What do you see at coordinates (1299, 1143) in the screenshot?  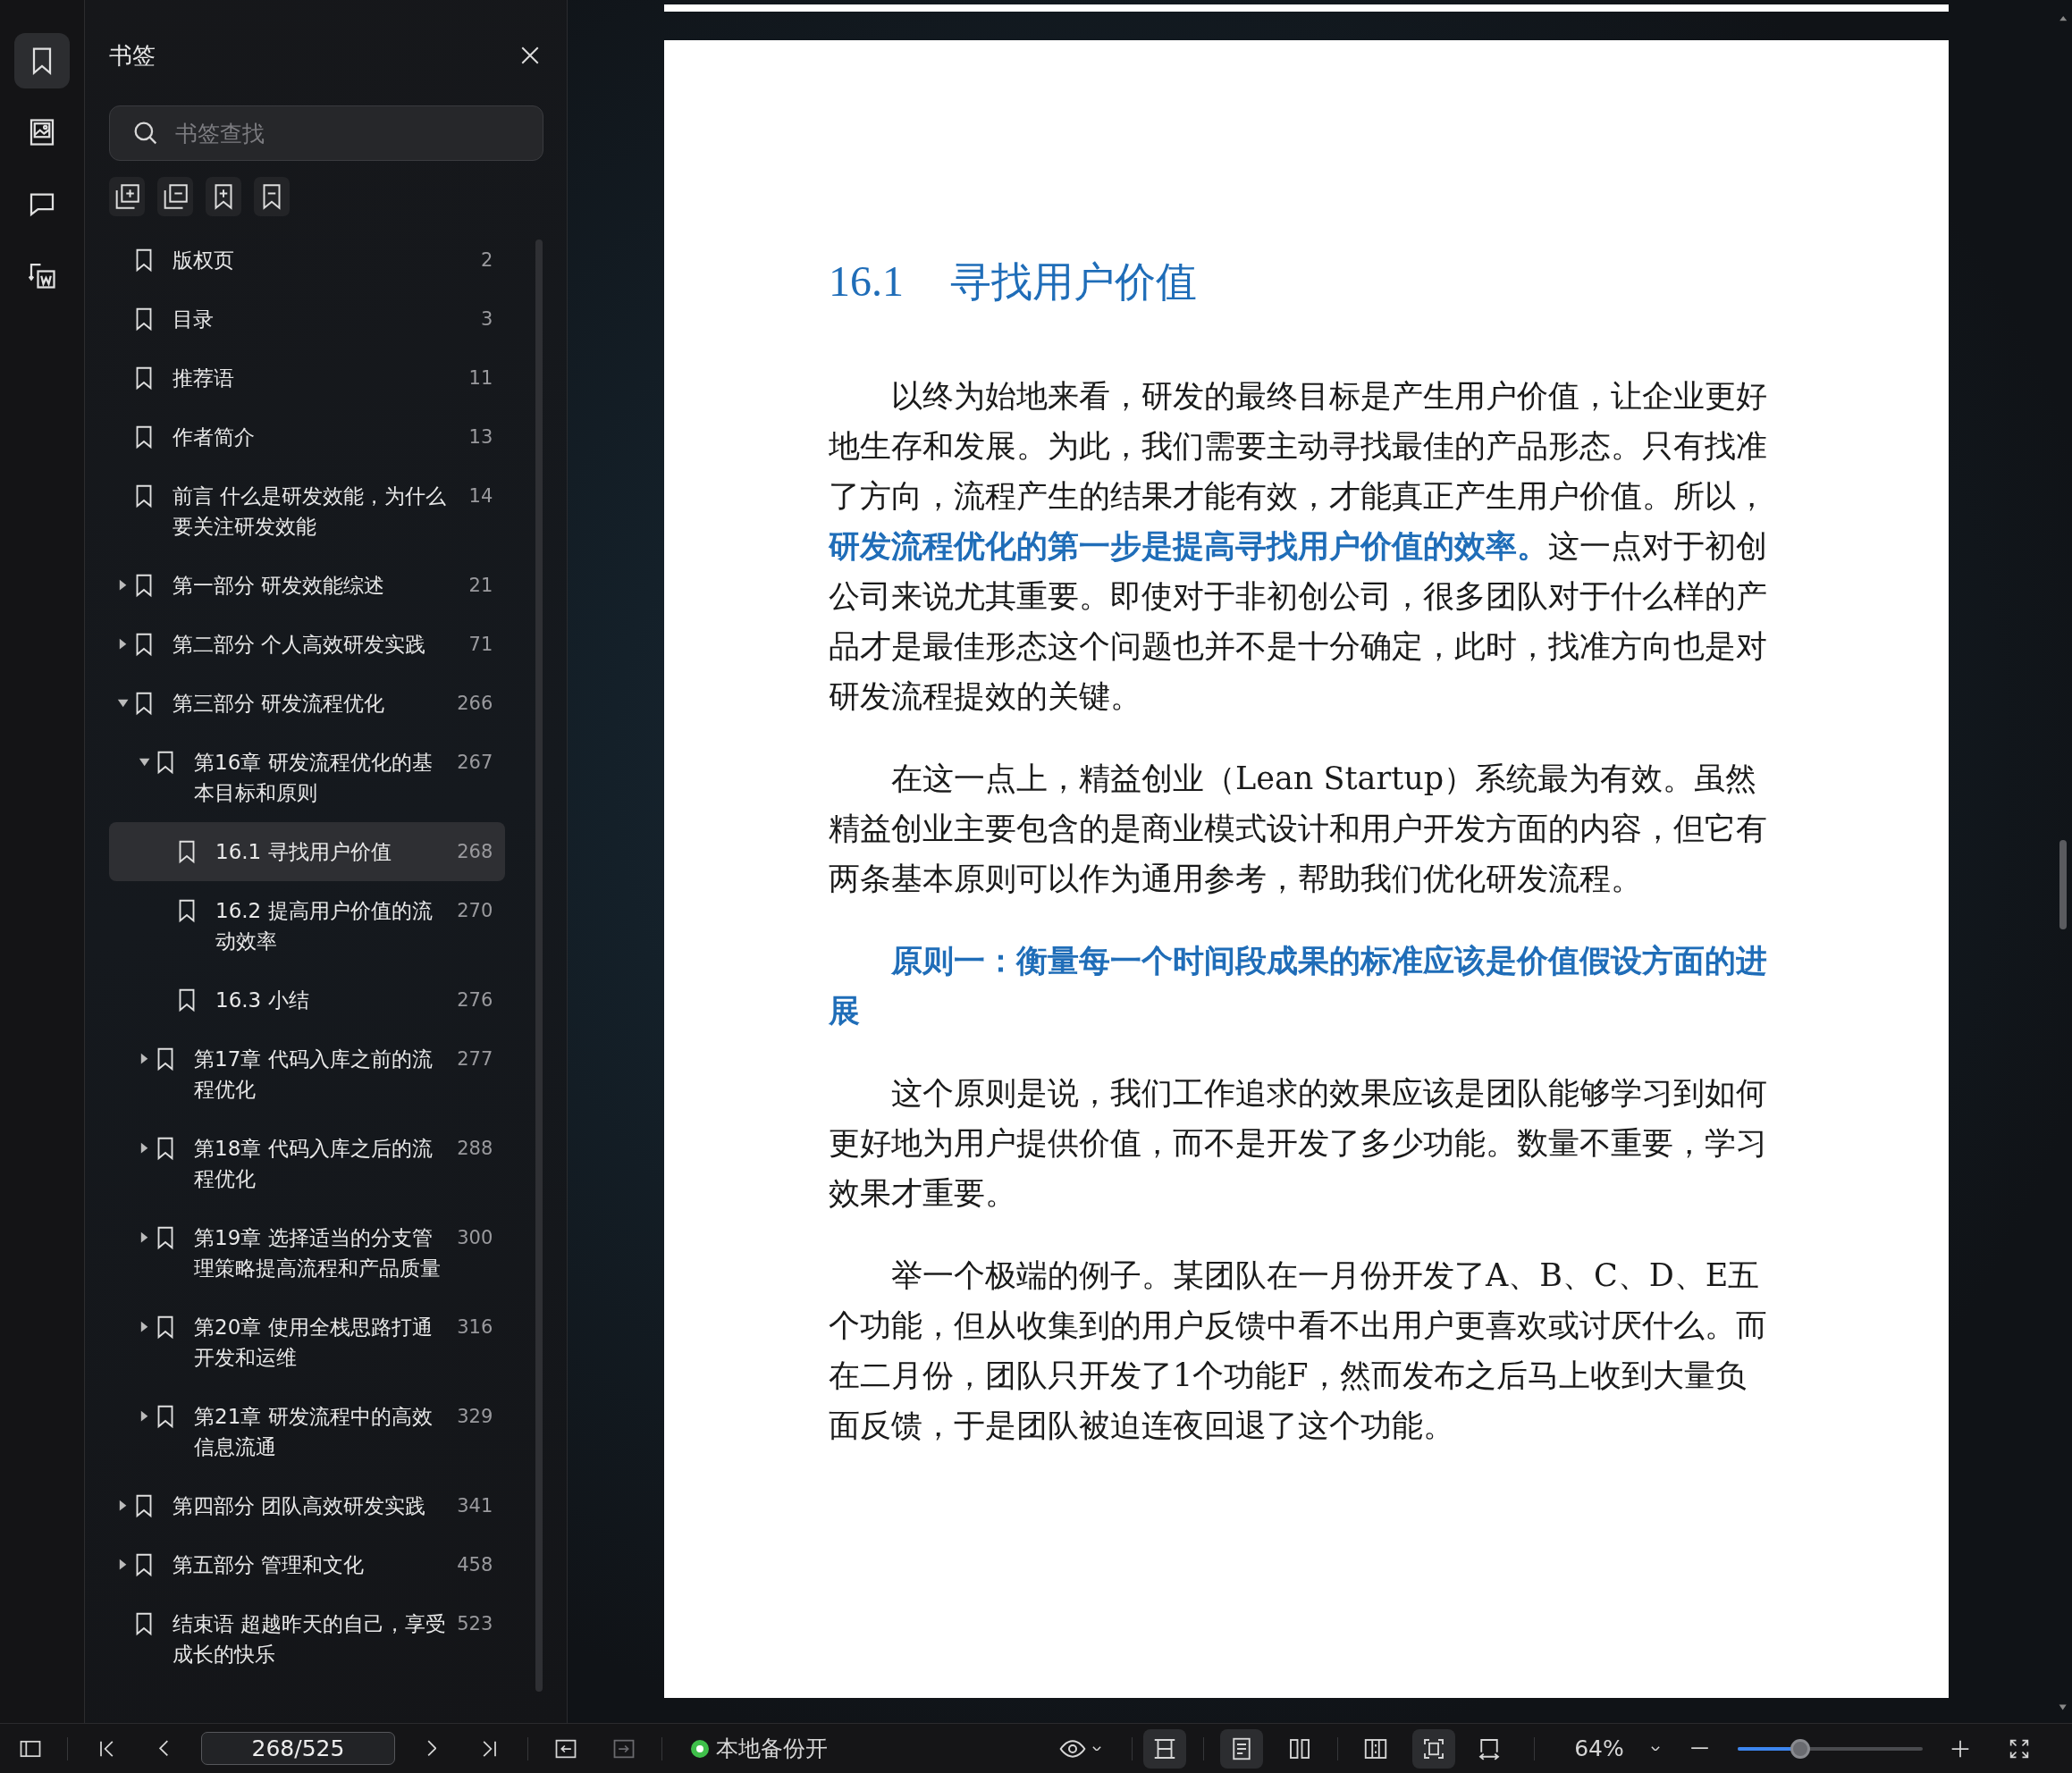 I see `paragraph: 这个原则是说，我们工作追求的效果应该是团队能够学习到如何更好地为用户提供价值，而不是开发了多少功能。数量不重要，学习效果才重要。` at bounding box center [1299, 1143].